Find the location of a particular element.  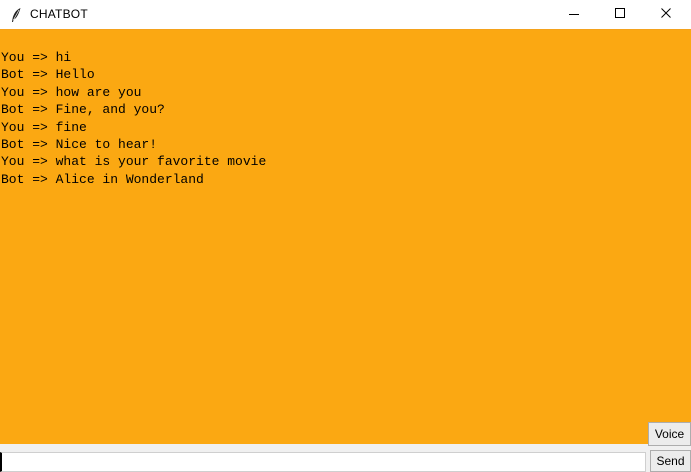

feather-icon is located at coordinates (16, 15).